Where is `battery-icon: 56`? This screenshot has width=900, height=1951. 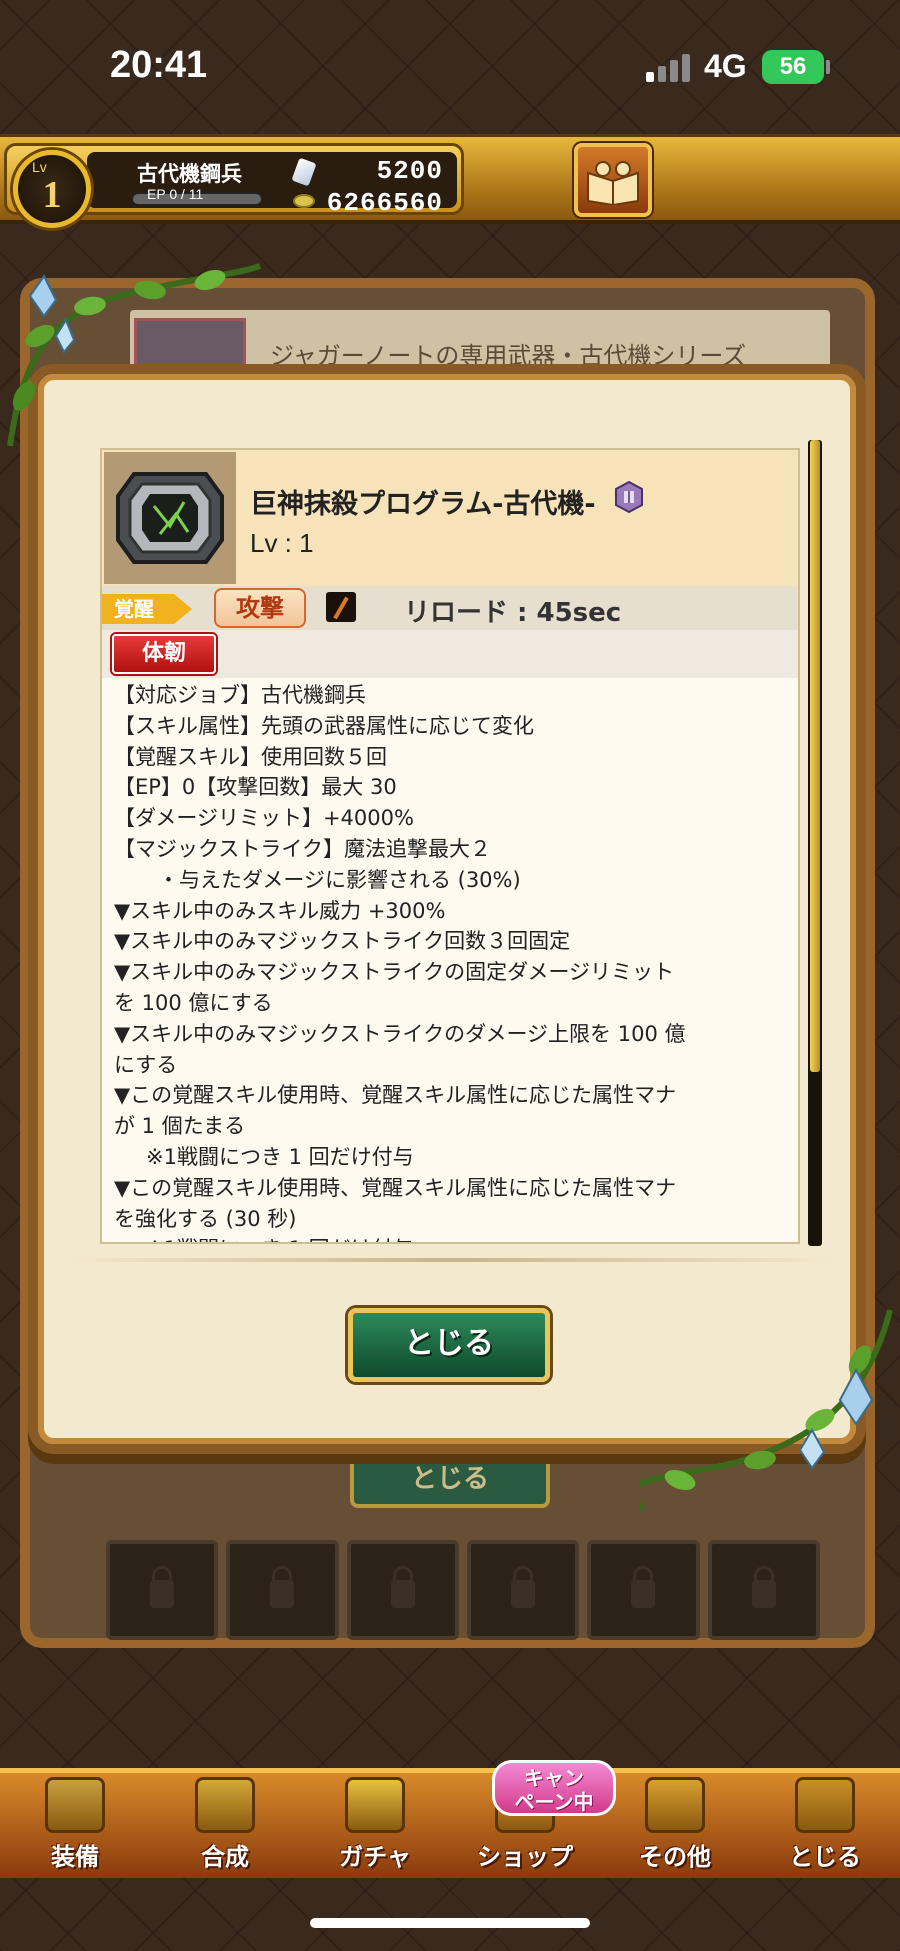 battery-icon: 56 is located at coordinates (793, 67).